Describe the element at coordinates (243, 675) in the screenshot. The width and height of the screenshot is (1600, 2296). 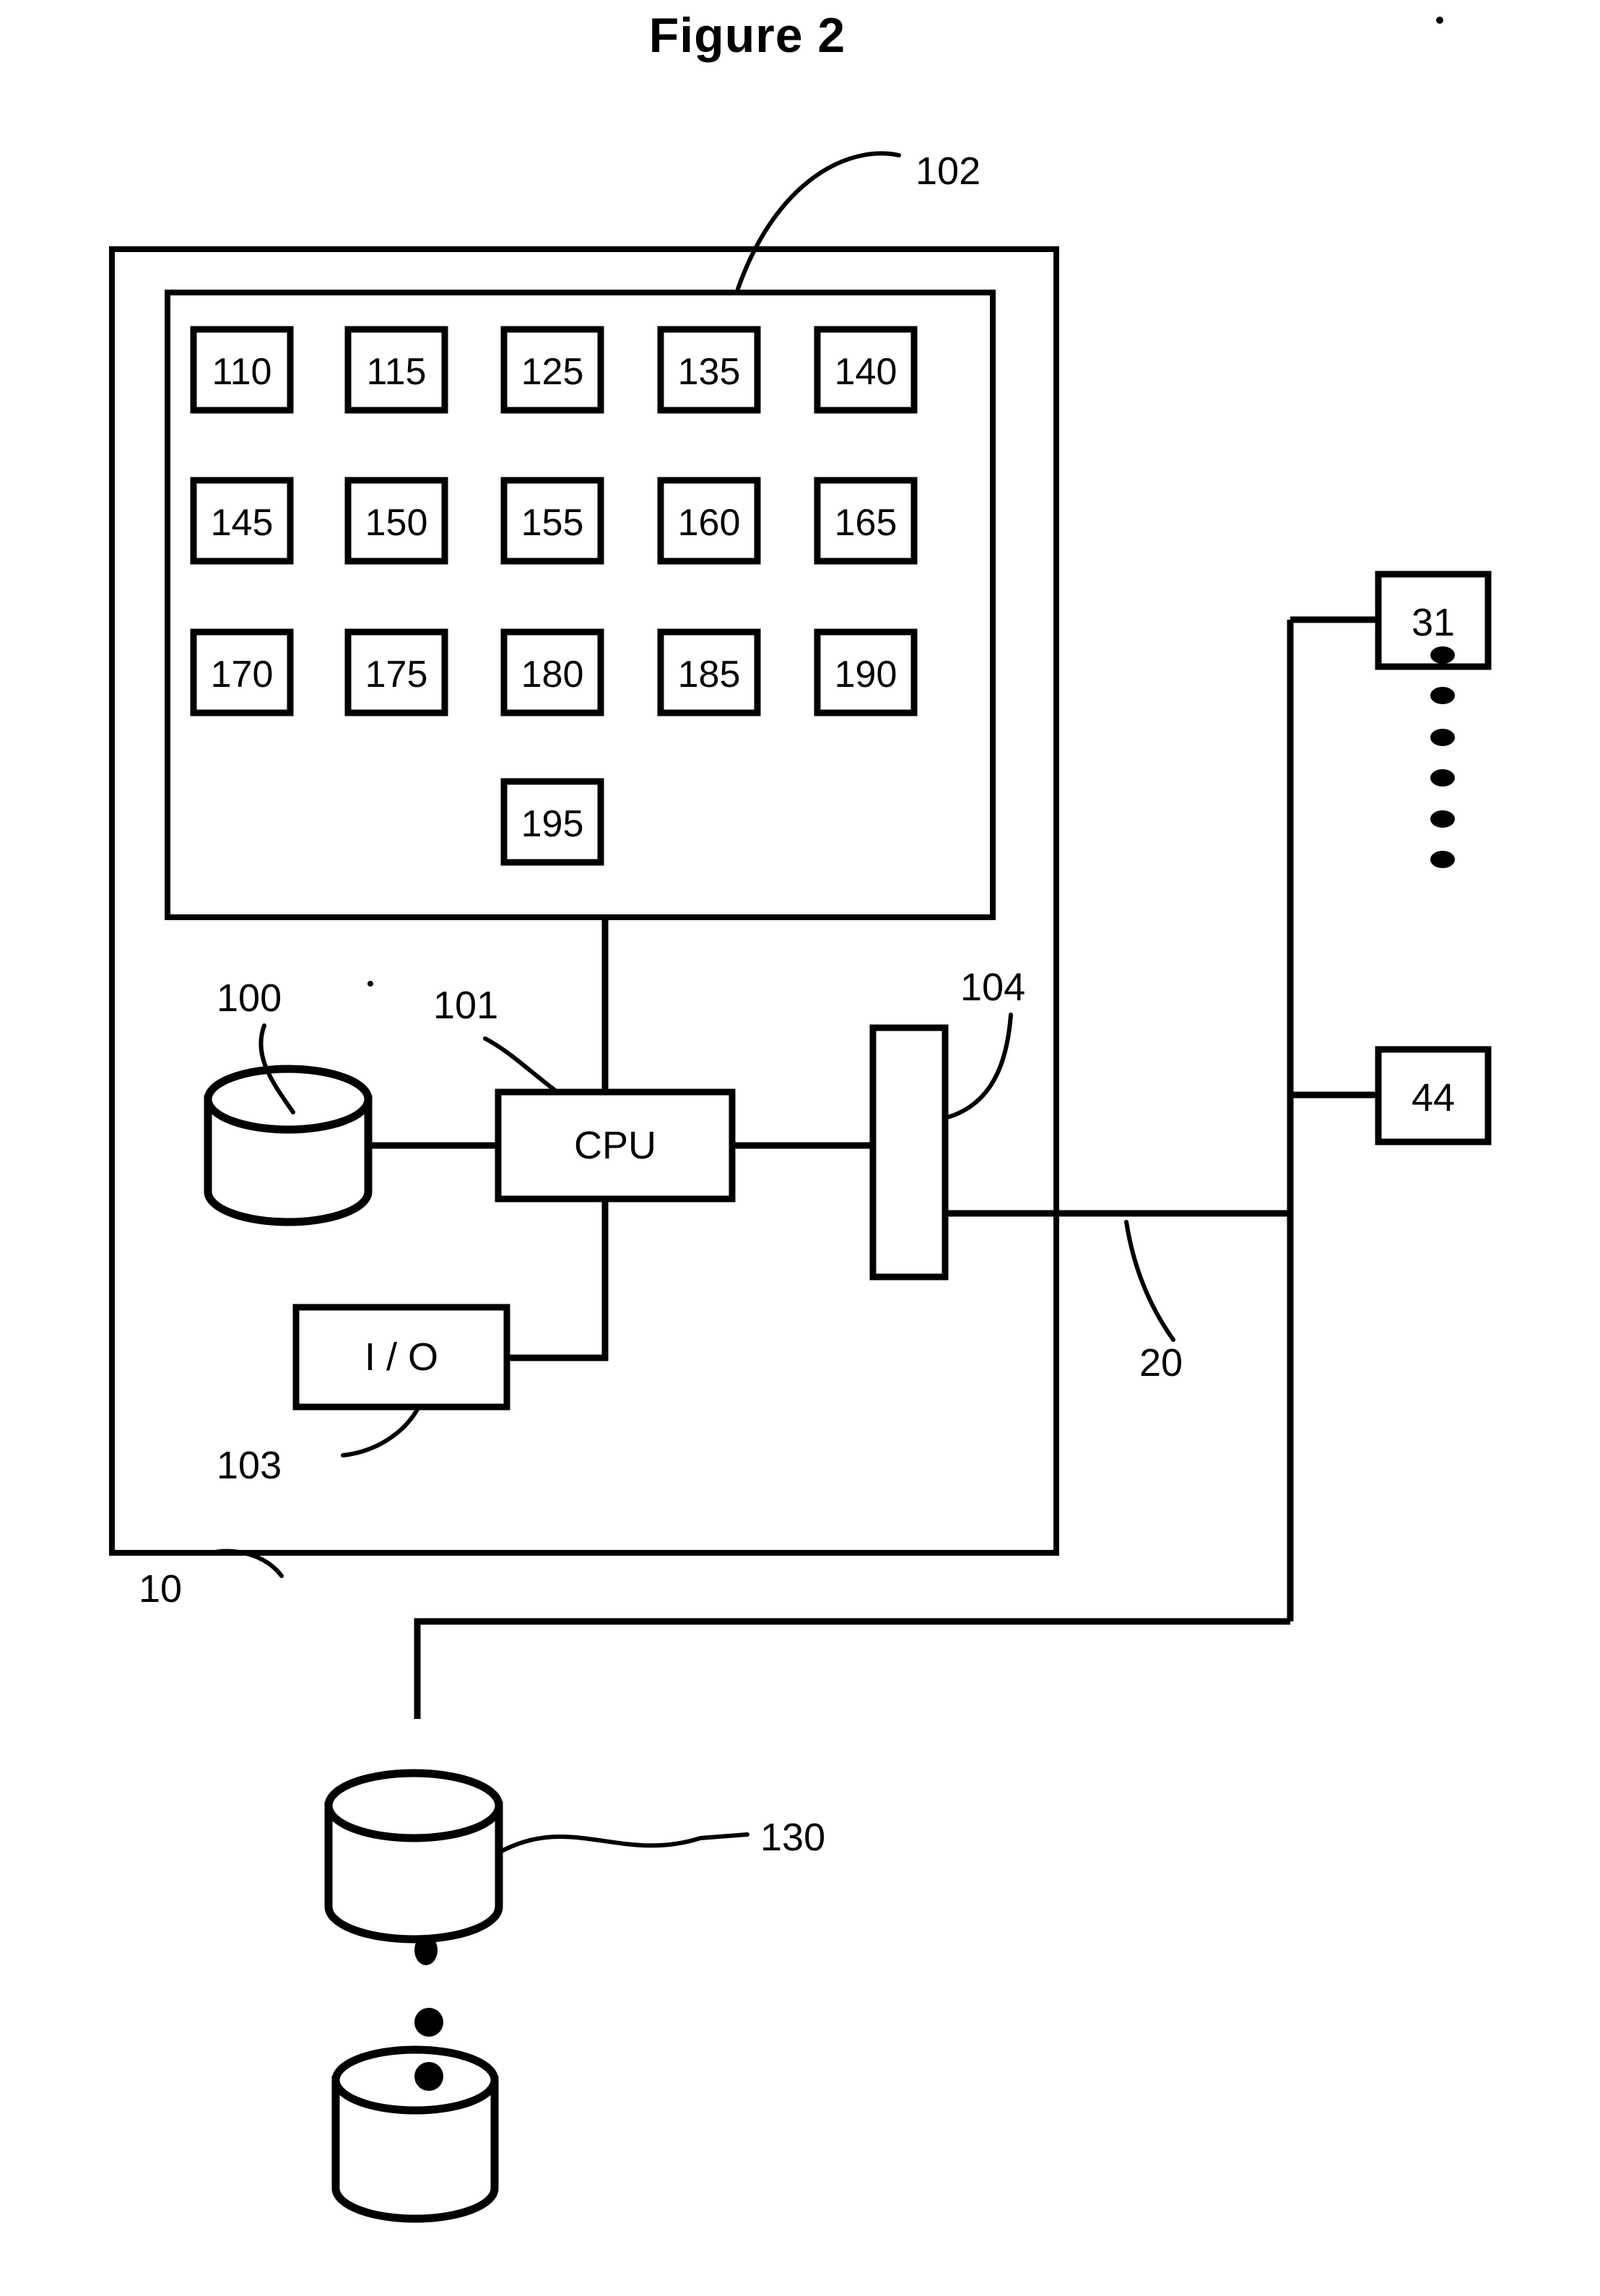
I see `memory-block-label: 170` at that location.